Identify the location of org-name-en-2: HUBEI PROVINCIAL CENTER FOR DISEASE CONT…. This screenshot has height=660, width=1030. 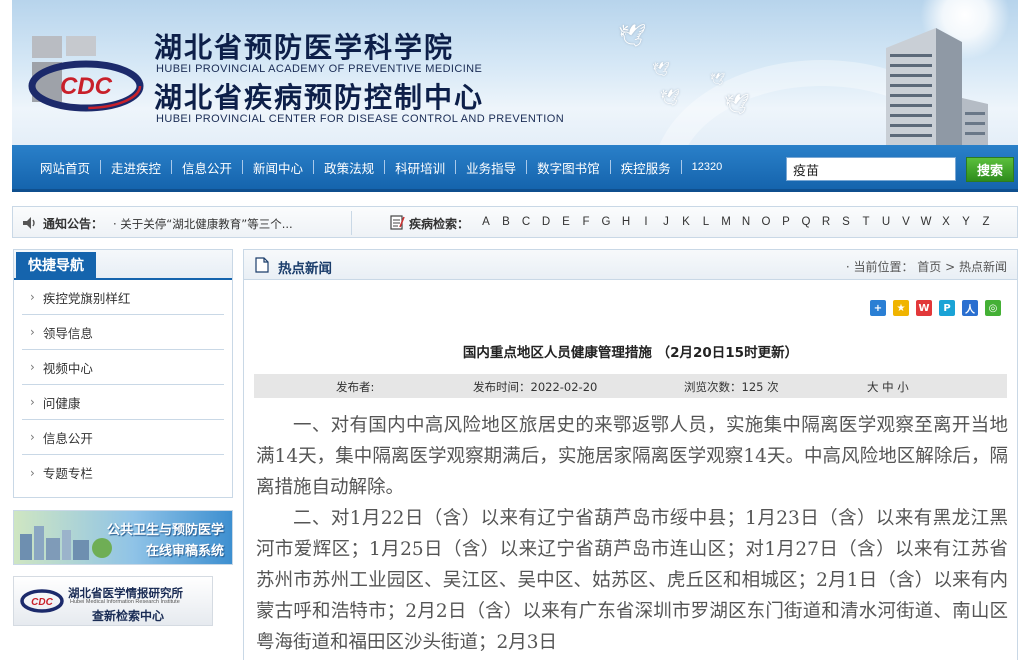
(360, 119).